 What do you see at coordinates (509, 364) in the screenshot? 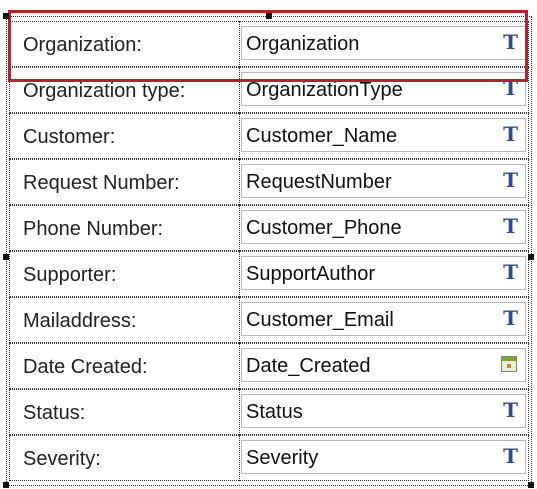
I see `calendar-icon` at bounding box center [509, 364].